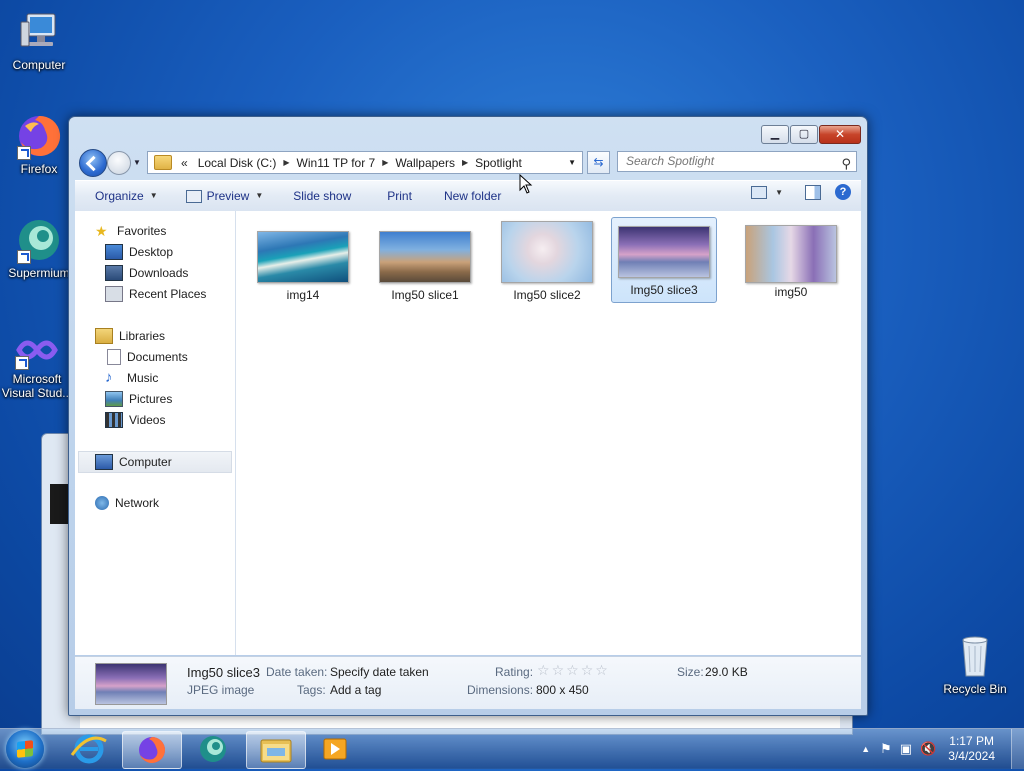  What do you see at coordinates (336, 163) in the screenshot?
I see `breadcrumb-win11-tp: Win11 TP for 7` at bounding box center [336, 163].